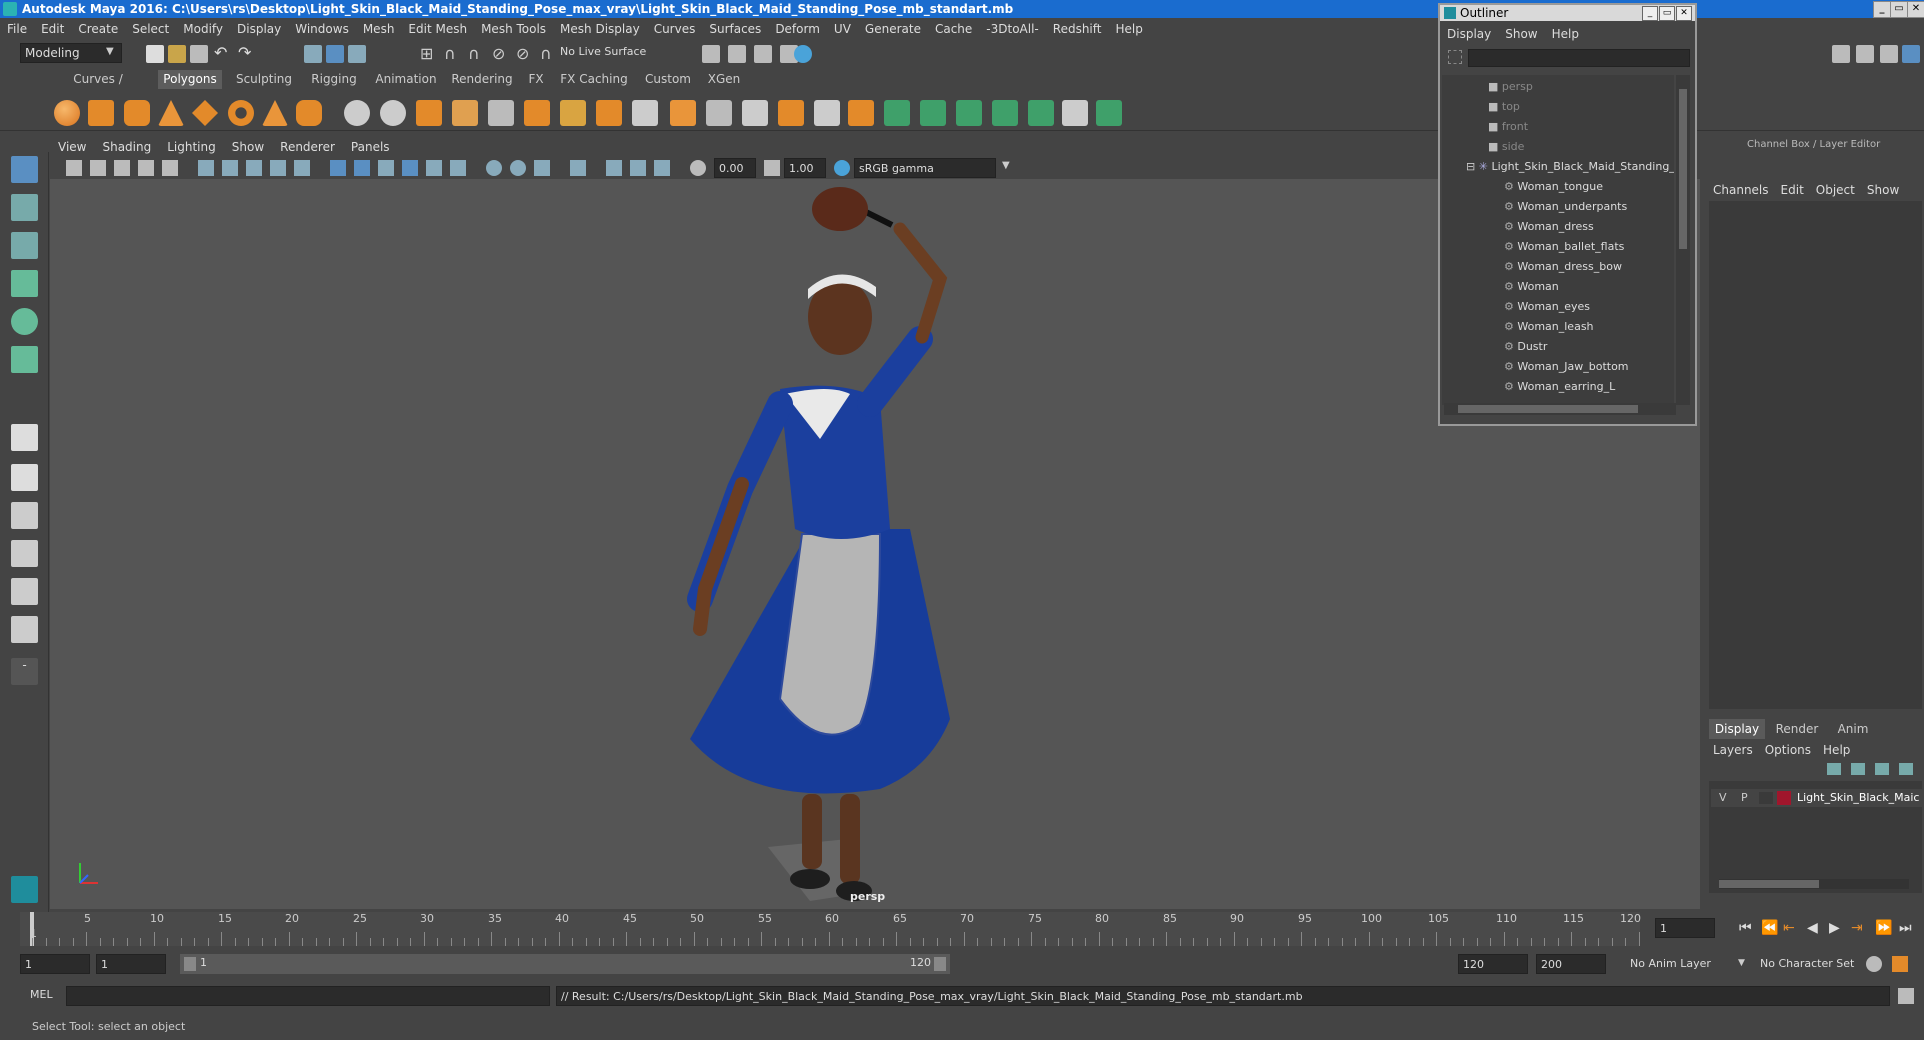  I want to click on auto-key-icon, so click(1874, 964).